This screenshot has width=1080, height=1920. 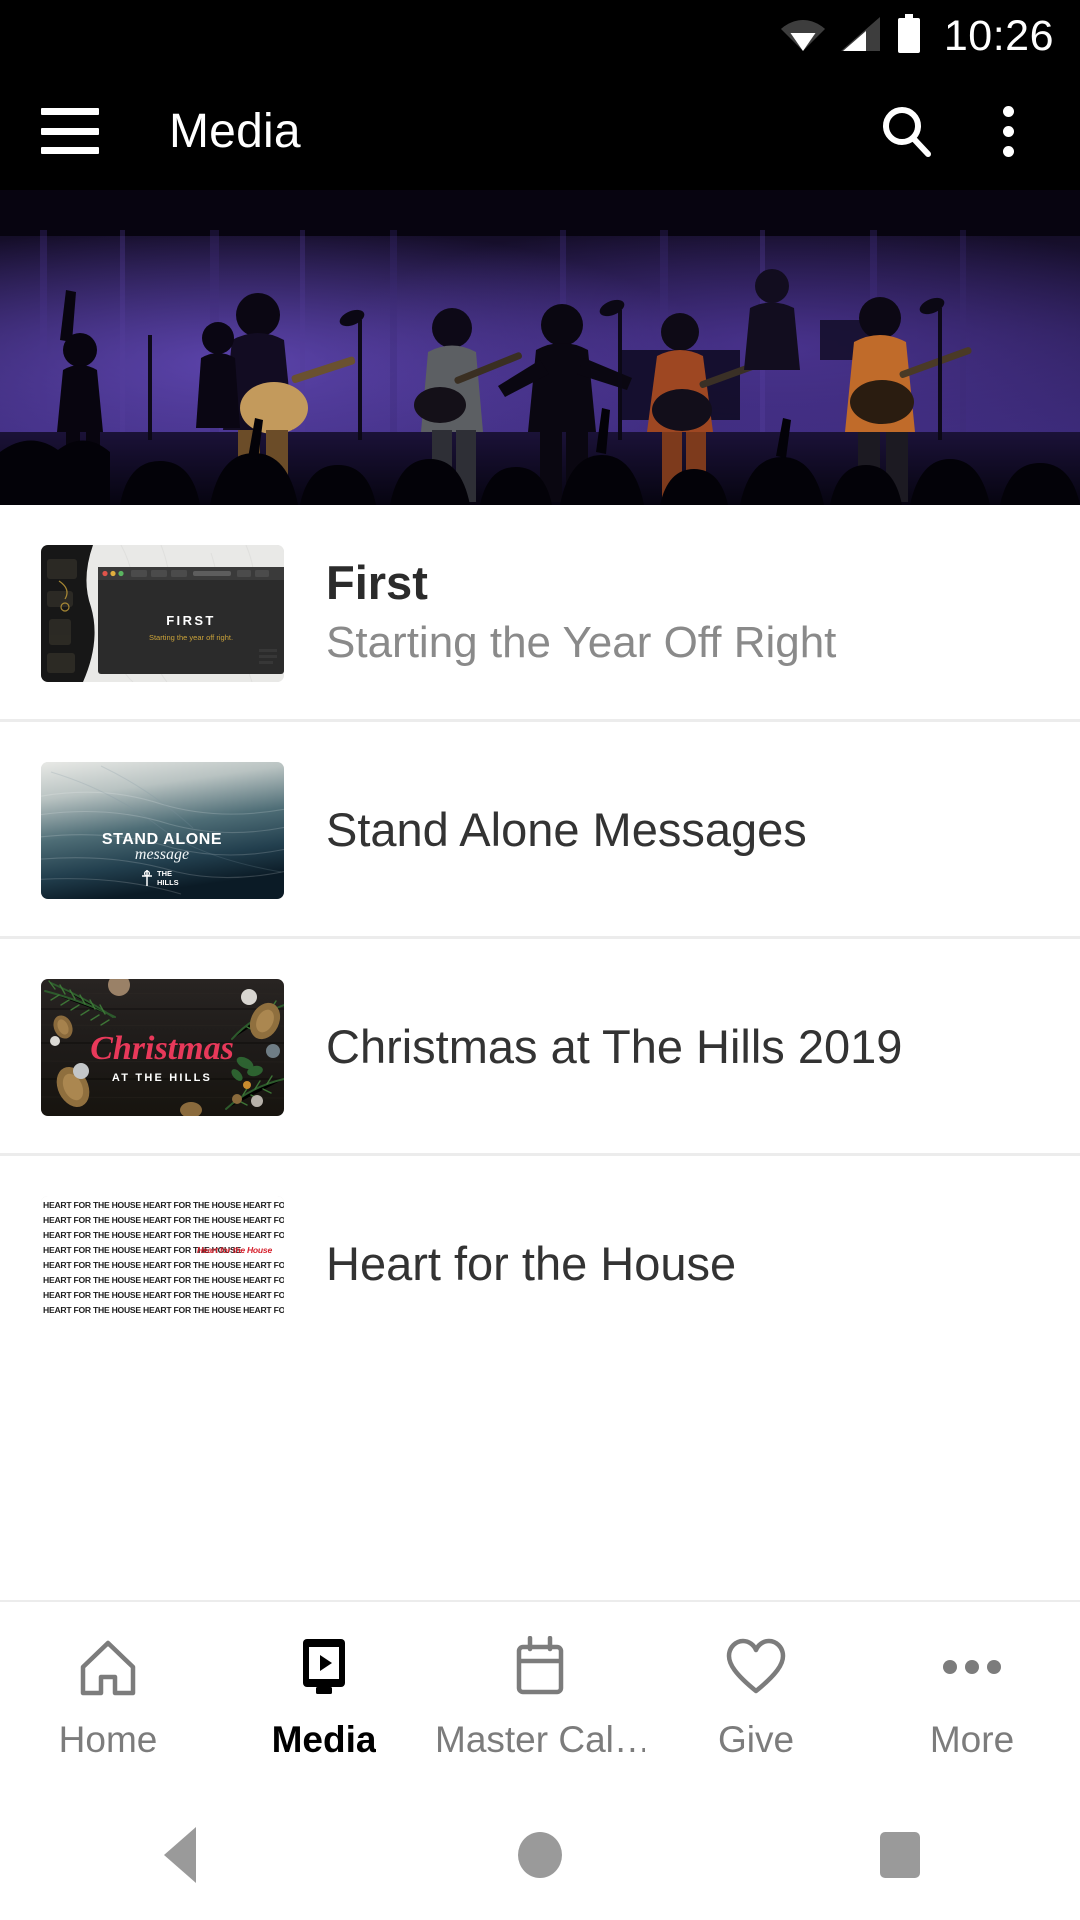 I want to click on page-title: Media, so click(x=235, y=131).